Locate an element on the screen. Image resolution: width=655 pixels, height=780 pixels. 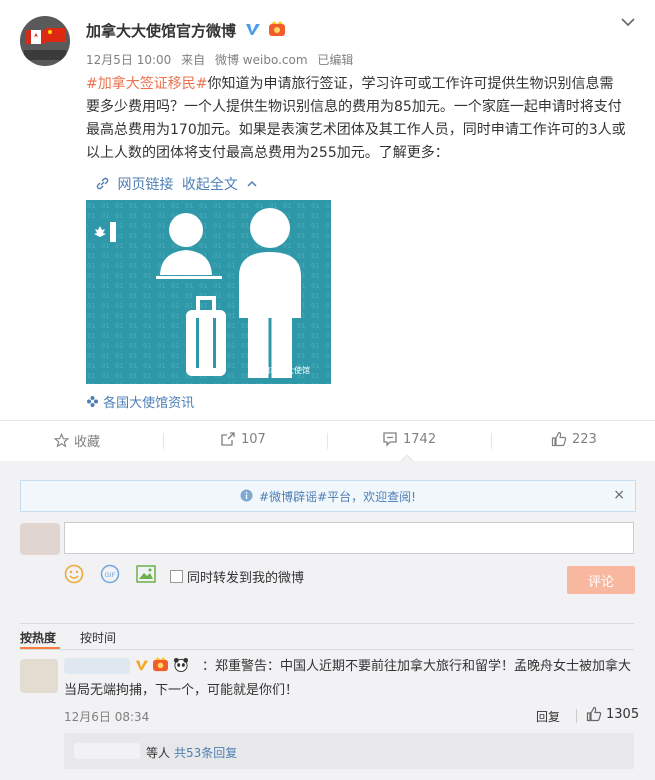
post-image: 01 @加拿大大使馆 is located at coordinates (208, 292).